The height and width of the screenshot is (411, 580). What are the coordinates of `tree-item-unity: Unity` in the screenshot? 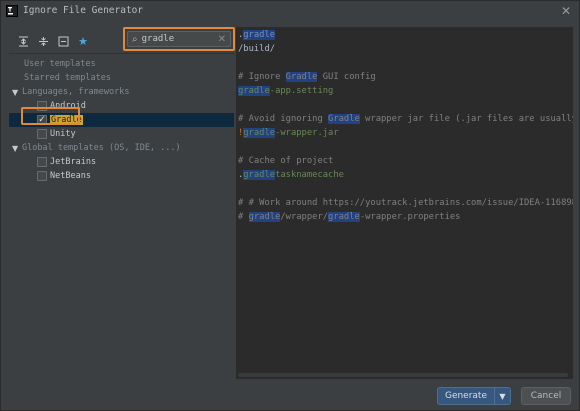 It's located at (121, 134).